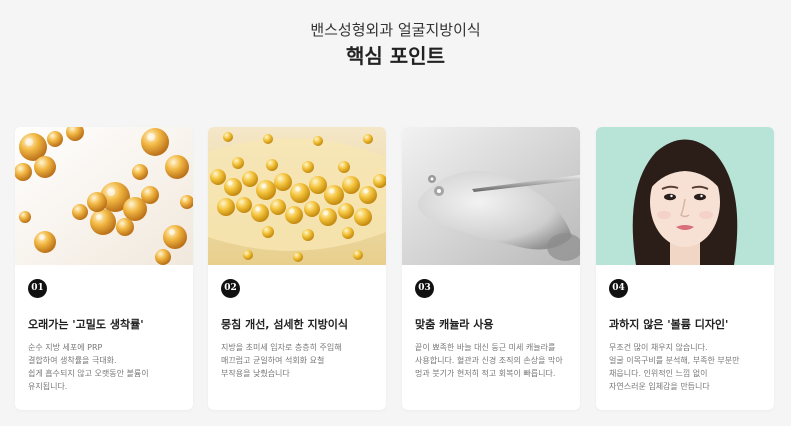 The width and height of the screenshot is (791, 426). I want to click on card-description-line: 유지됩니다., so click(48, 386).